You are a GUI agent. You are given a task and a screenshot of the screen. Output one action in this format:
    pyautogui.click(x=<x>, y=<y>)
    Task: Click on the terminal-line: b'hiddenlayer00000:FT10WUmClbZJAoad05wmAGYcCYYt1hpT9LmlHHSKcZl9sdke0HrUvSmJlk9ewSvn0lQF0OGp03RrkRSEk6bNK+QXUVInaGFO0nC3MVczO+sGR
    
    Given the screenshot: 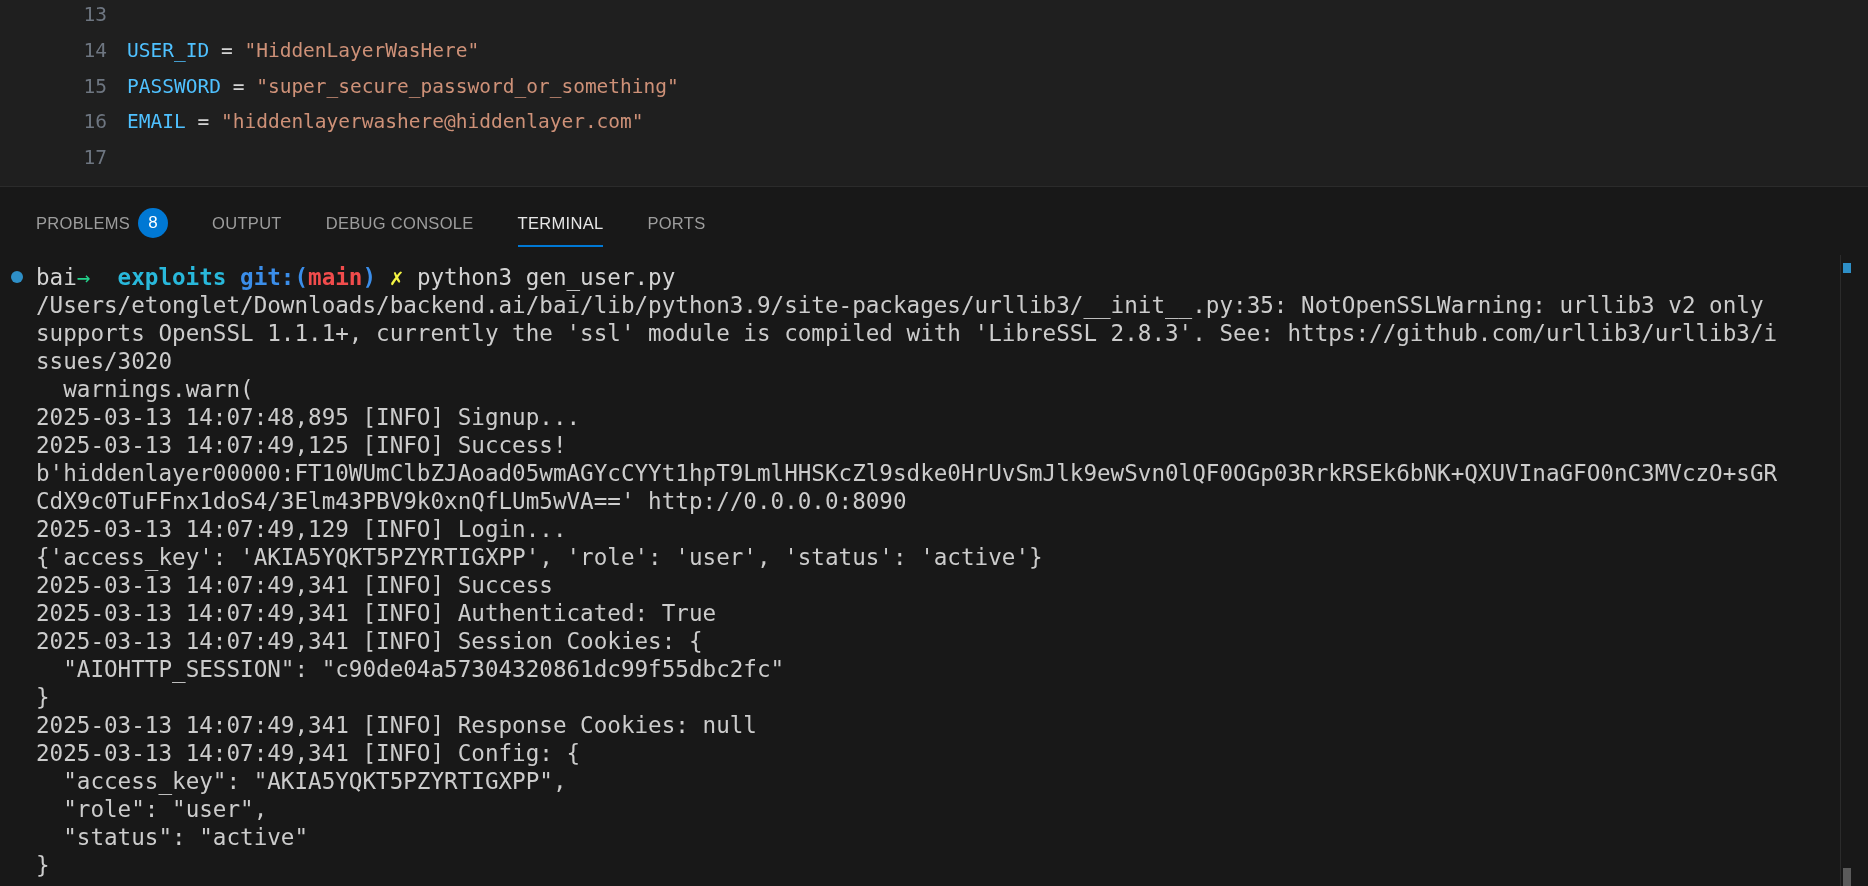 What is the action you would take?
    pyautogui.click(x=907, y=473)
    